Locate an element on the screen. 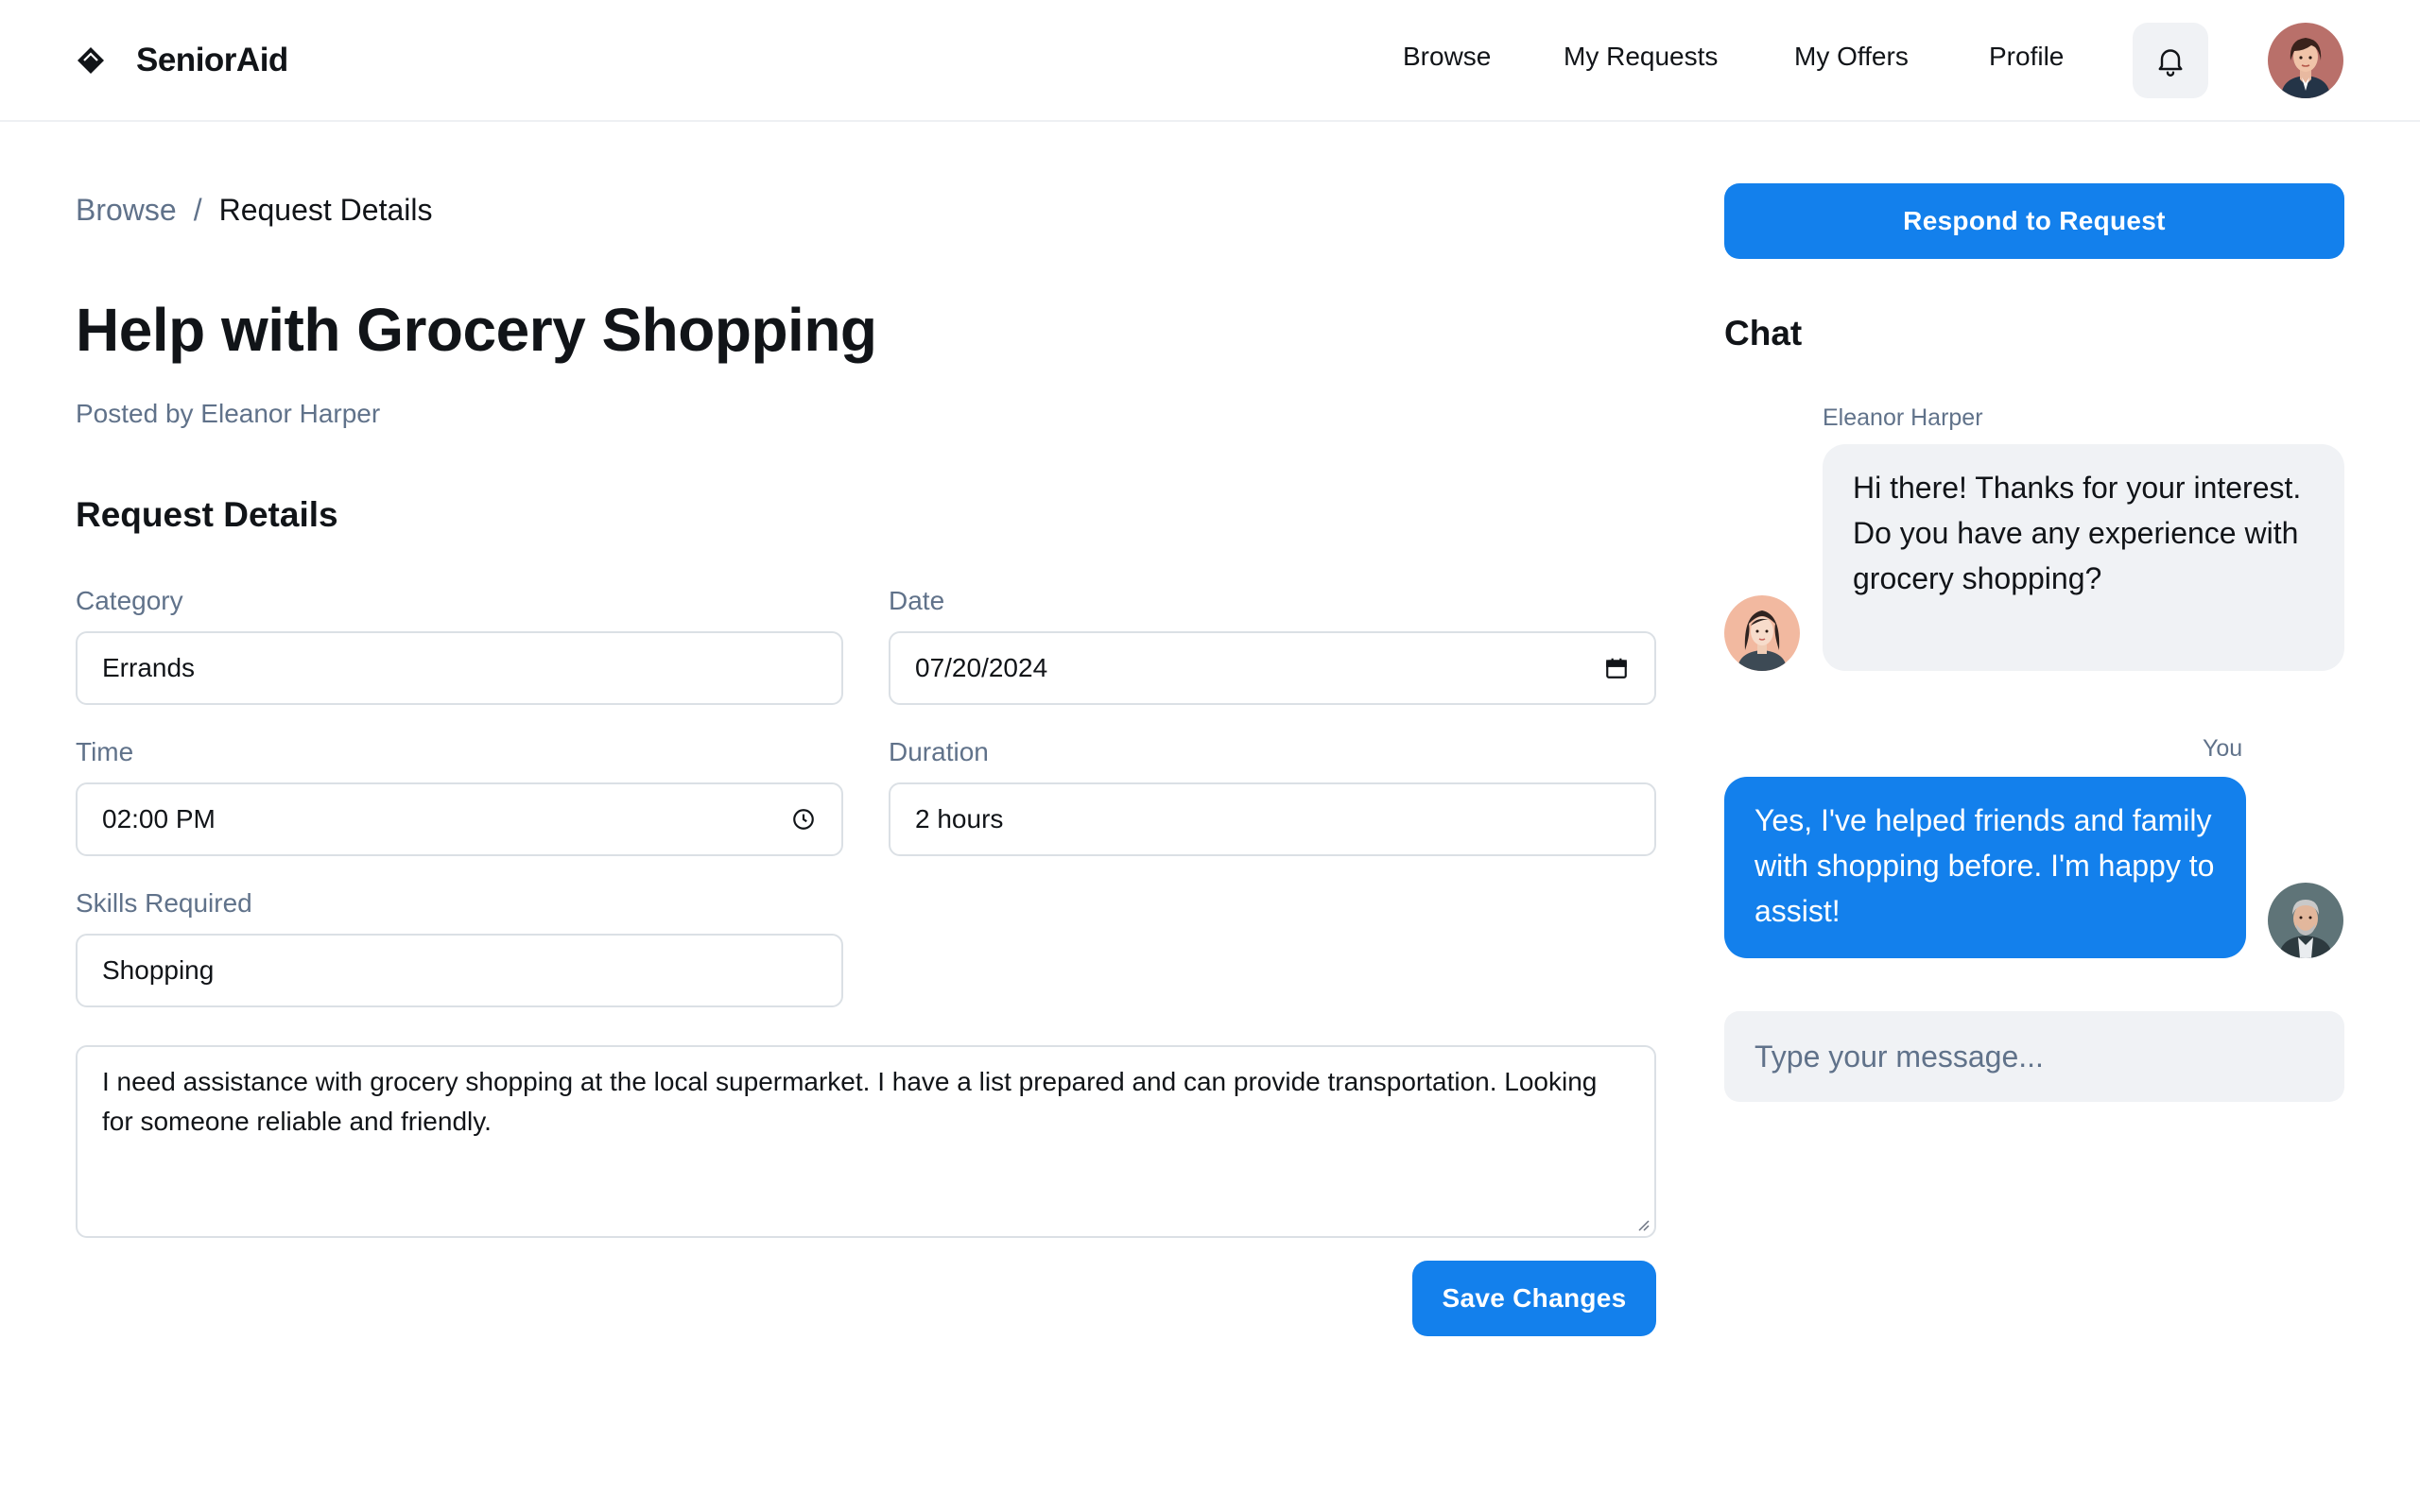 This screenshot has width=2420, height=1512. nav-my-offers: My Offers is located at coordinates (1851, 57).